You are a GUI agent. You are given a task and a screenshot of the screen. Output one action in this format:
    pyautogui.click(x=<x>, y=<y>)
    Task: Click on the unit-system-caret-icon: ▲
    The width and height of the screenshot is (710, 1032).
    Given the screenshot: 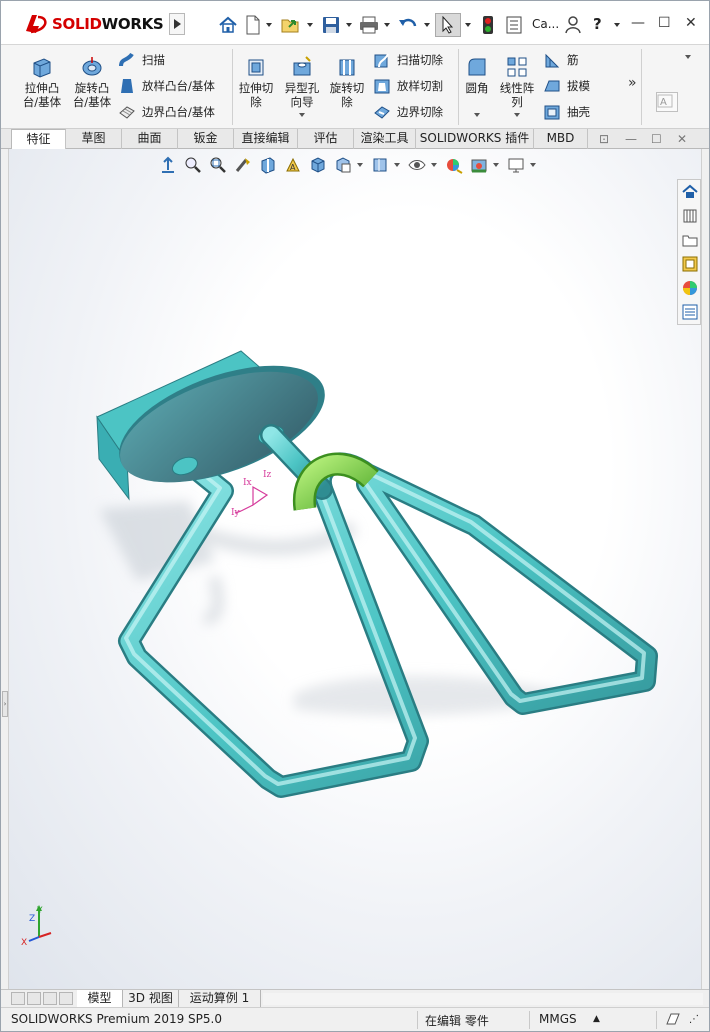 What is the action you would take?
    pyautogui.click(x=596, y=1019)
    